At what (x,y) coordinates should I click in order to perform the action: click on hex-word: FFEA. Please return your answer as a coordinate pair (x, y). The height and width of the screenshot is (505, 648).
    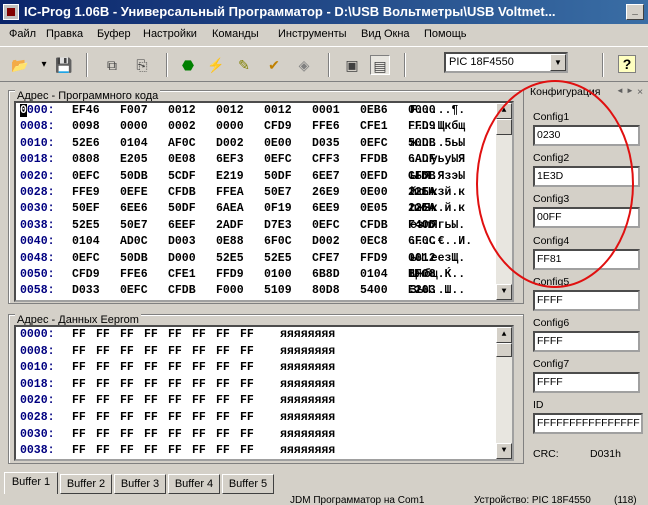
    Looking at the image, I should click on (230, 192).